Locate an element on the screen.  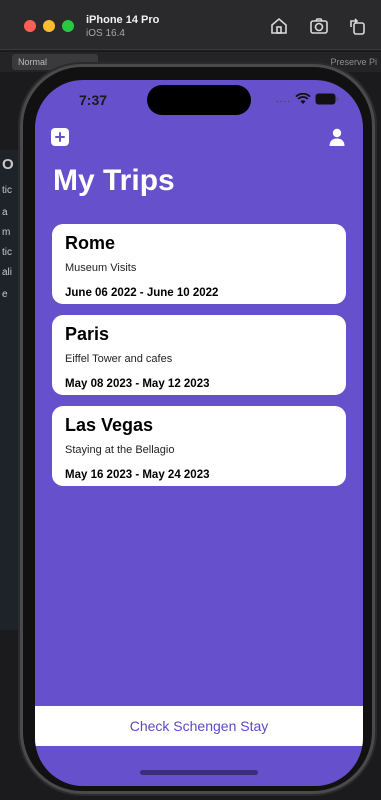
simulator-os-version: iOS 16.4 is located at coordinates (105, 33).